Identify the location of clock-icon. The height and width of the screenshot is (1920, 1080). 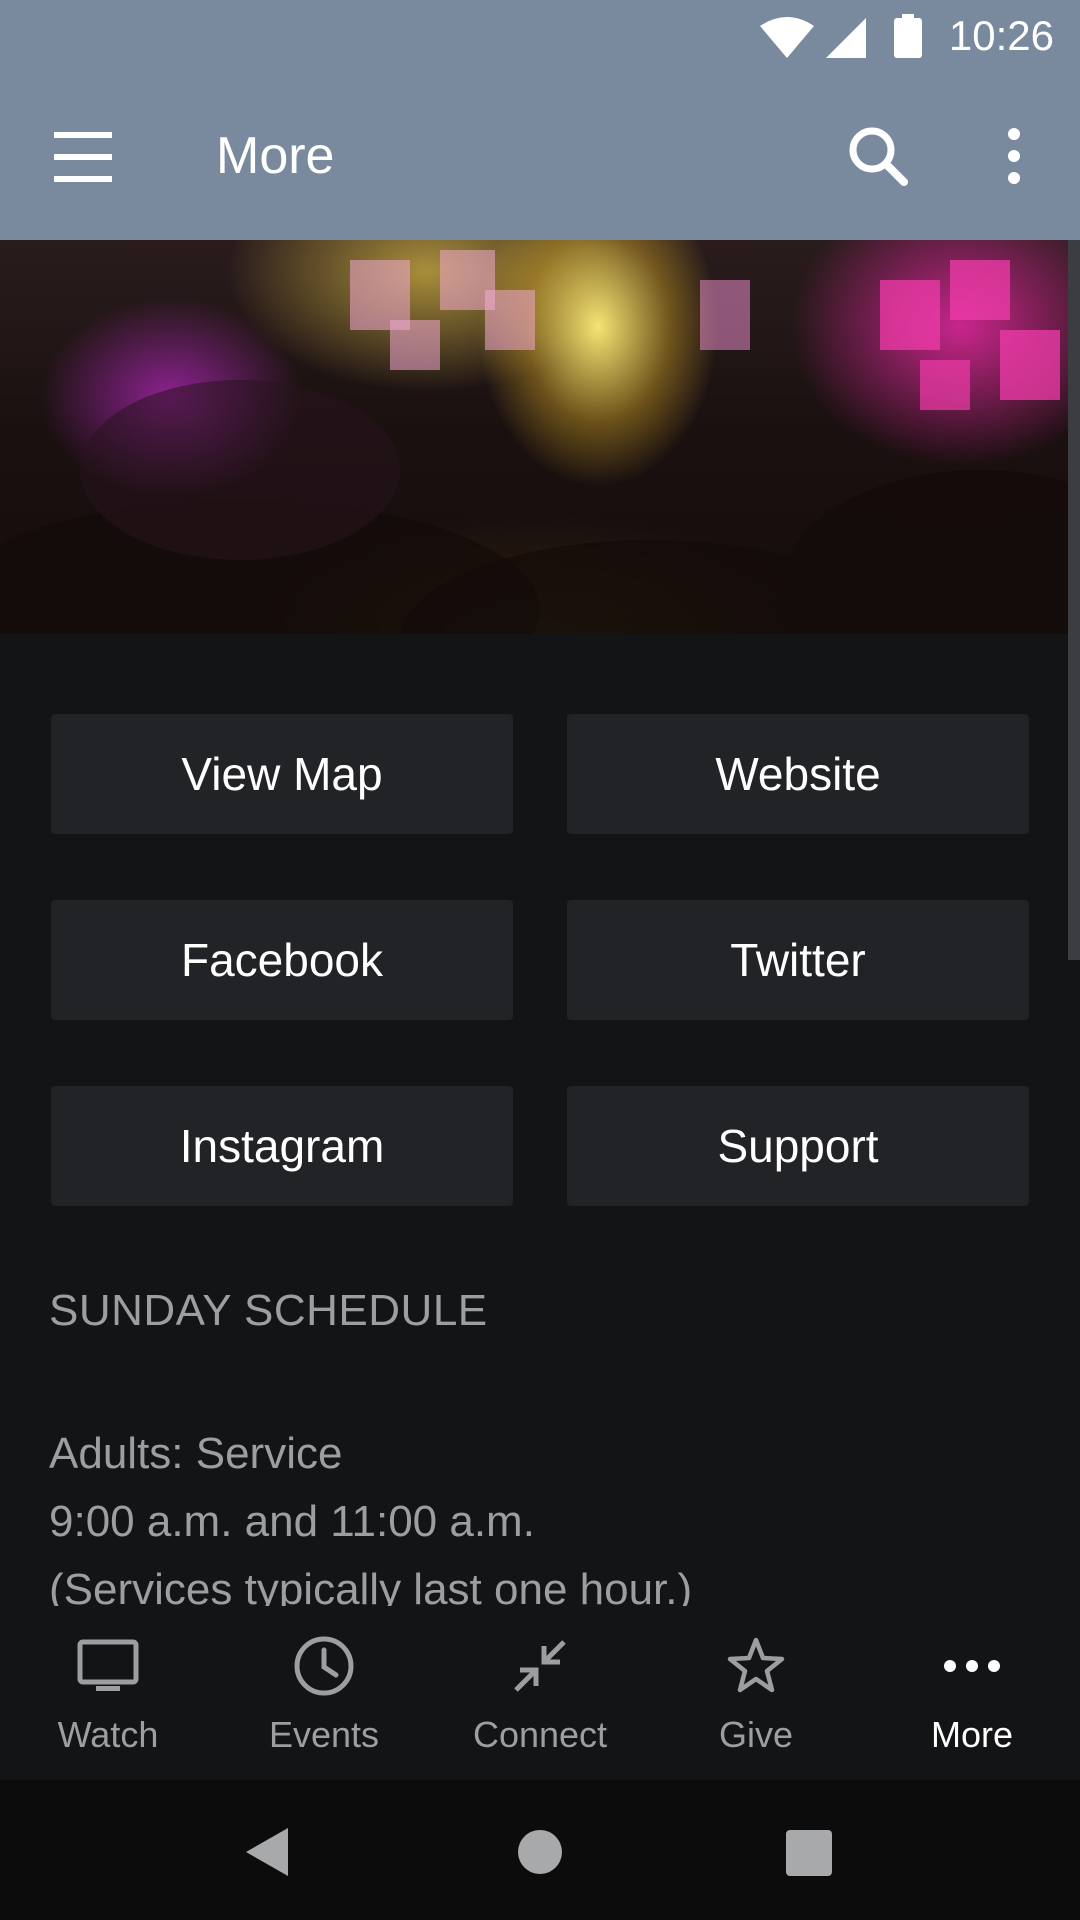
(324, 1666).